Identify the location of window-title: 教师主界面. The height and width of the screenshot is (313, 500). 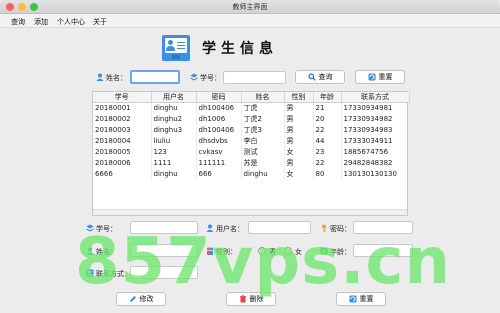
(250, 7).